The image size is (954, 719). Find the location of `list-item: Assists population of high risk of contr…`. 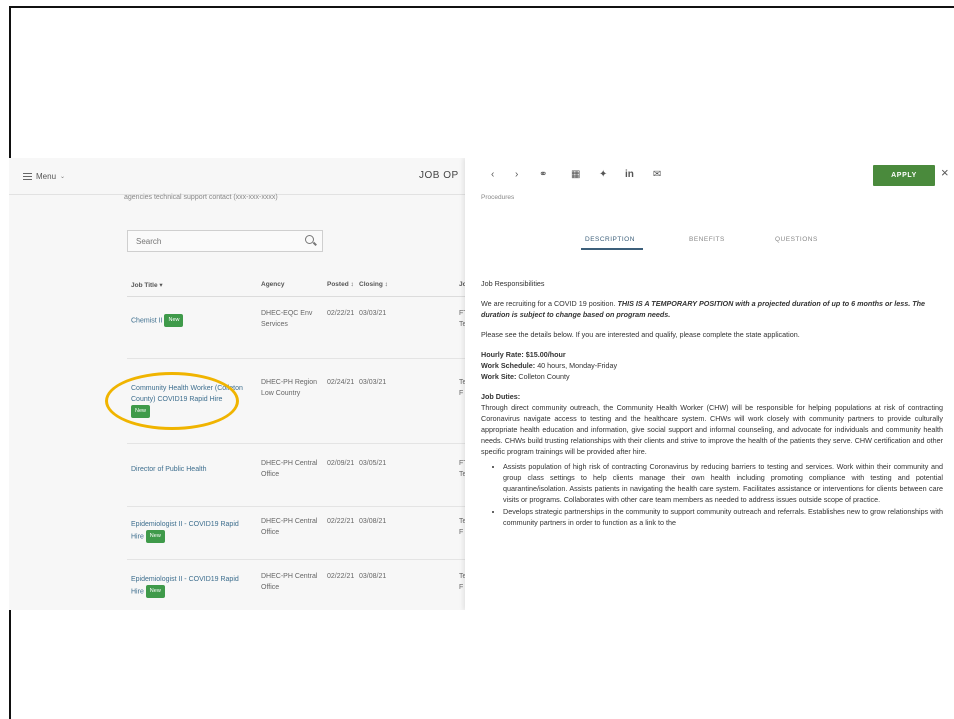

list-item: Assists population of high risk of contr… is located at coordinates (723, 483).